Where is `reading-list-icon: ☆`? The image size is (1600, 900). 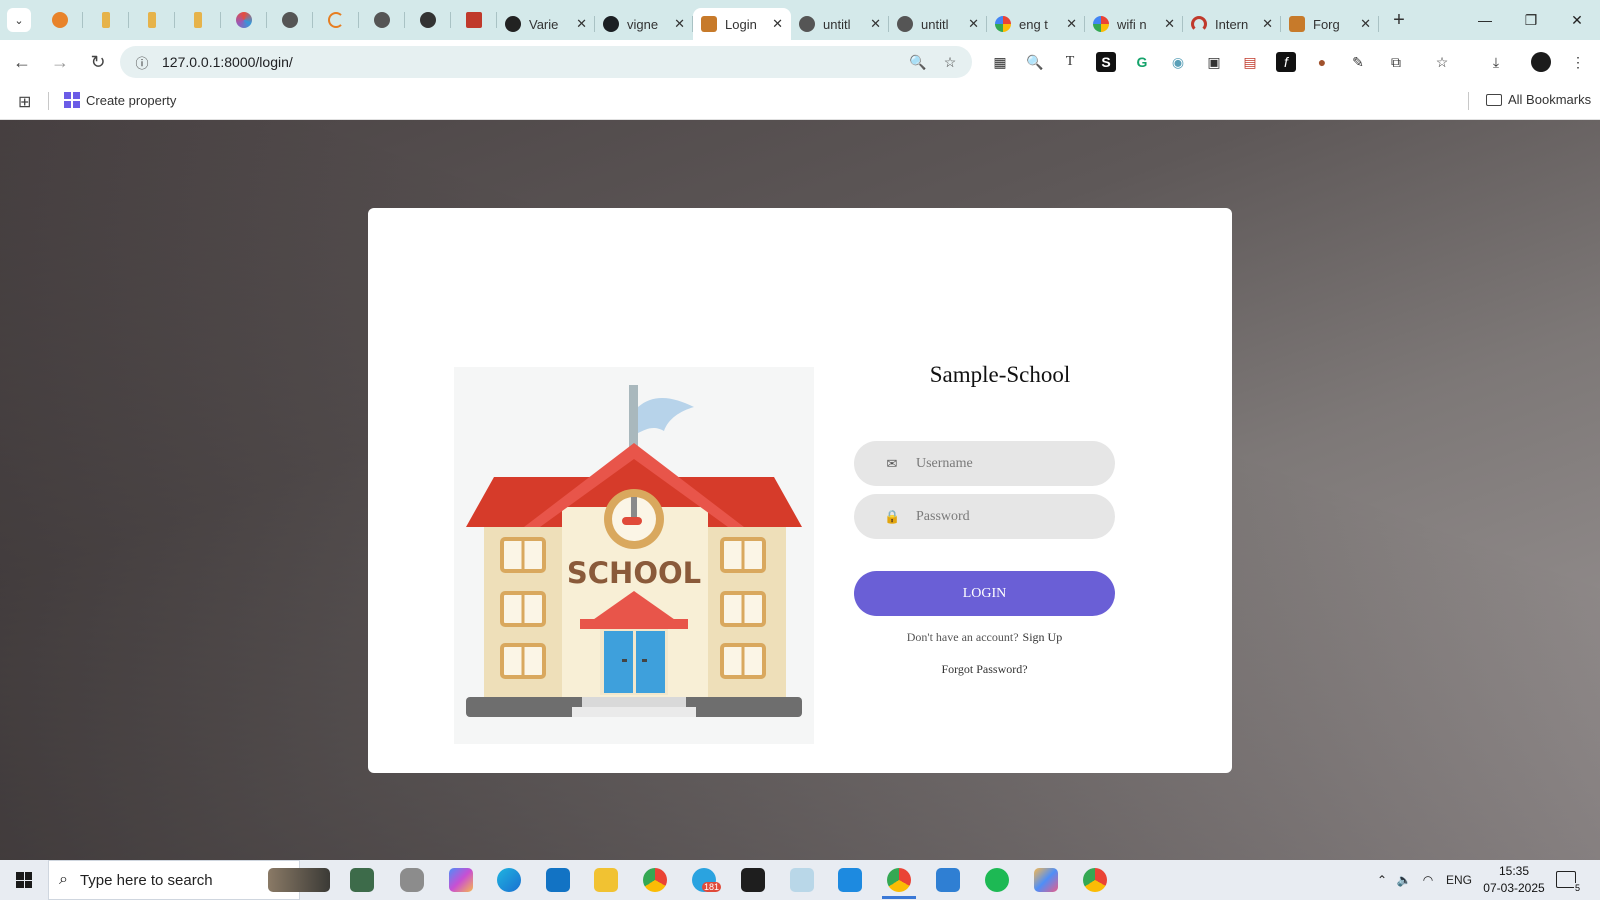 reading-list-icon: ☆ is located at coordinates (1442, 62).